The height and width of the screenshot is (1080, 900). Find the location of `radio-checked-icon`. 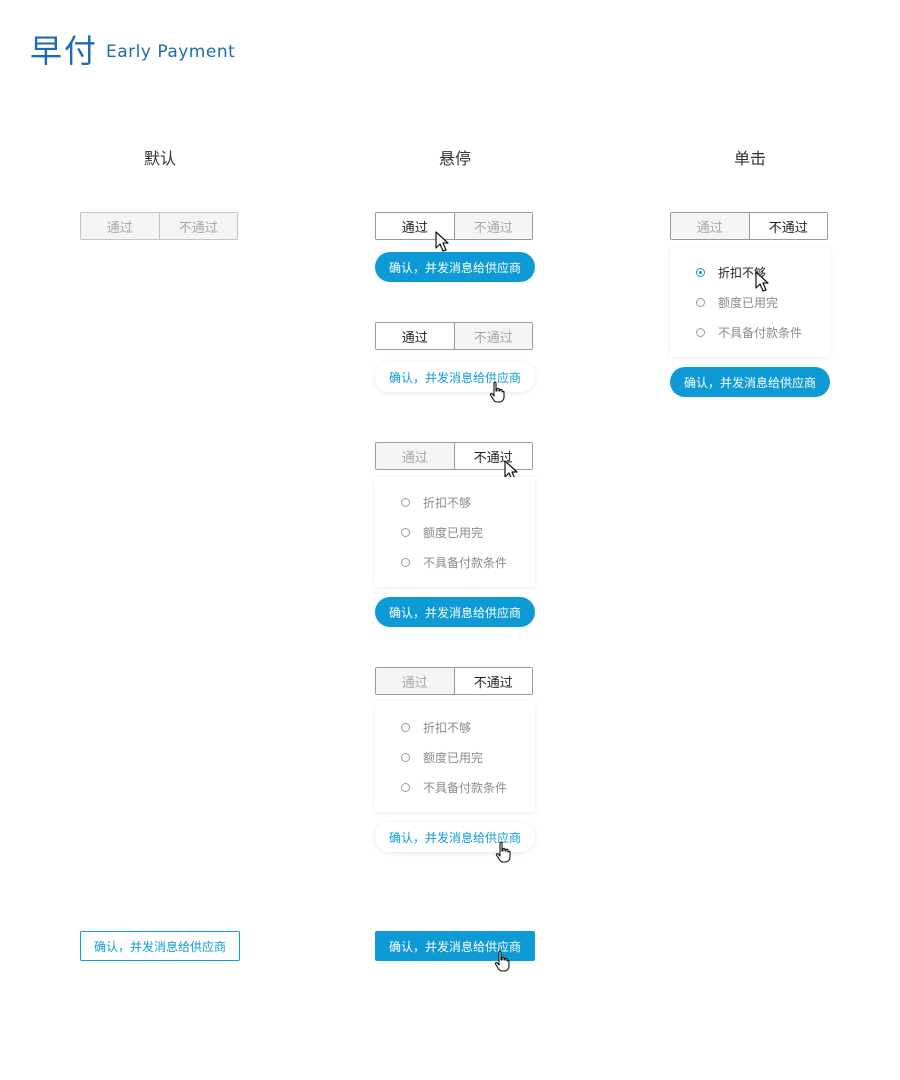

radio-checked-icon is located at coordinates (700, 272).